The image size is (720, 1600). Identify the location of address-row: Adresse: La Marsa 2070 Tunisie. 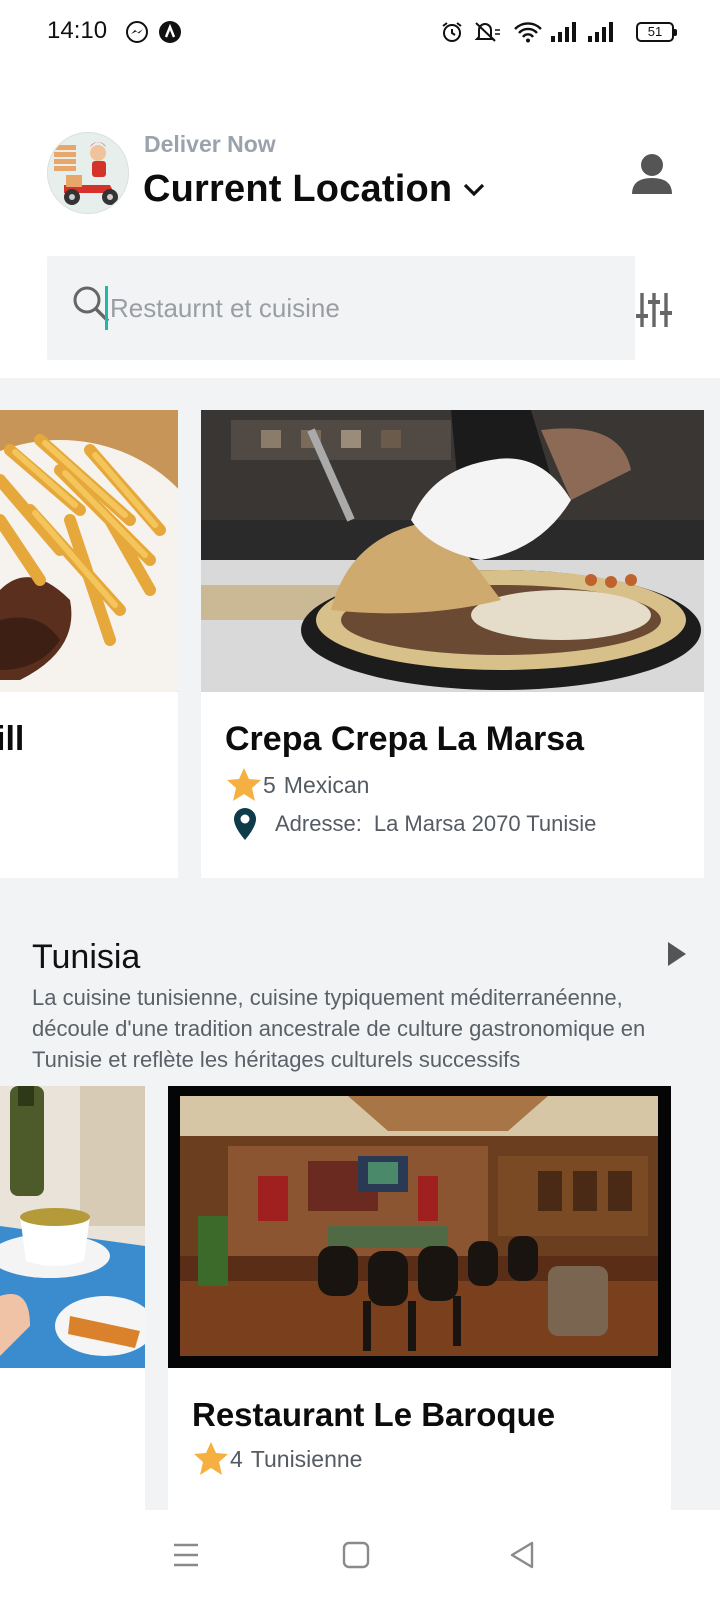
(414, 824).